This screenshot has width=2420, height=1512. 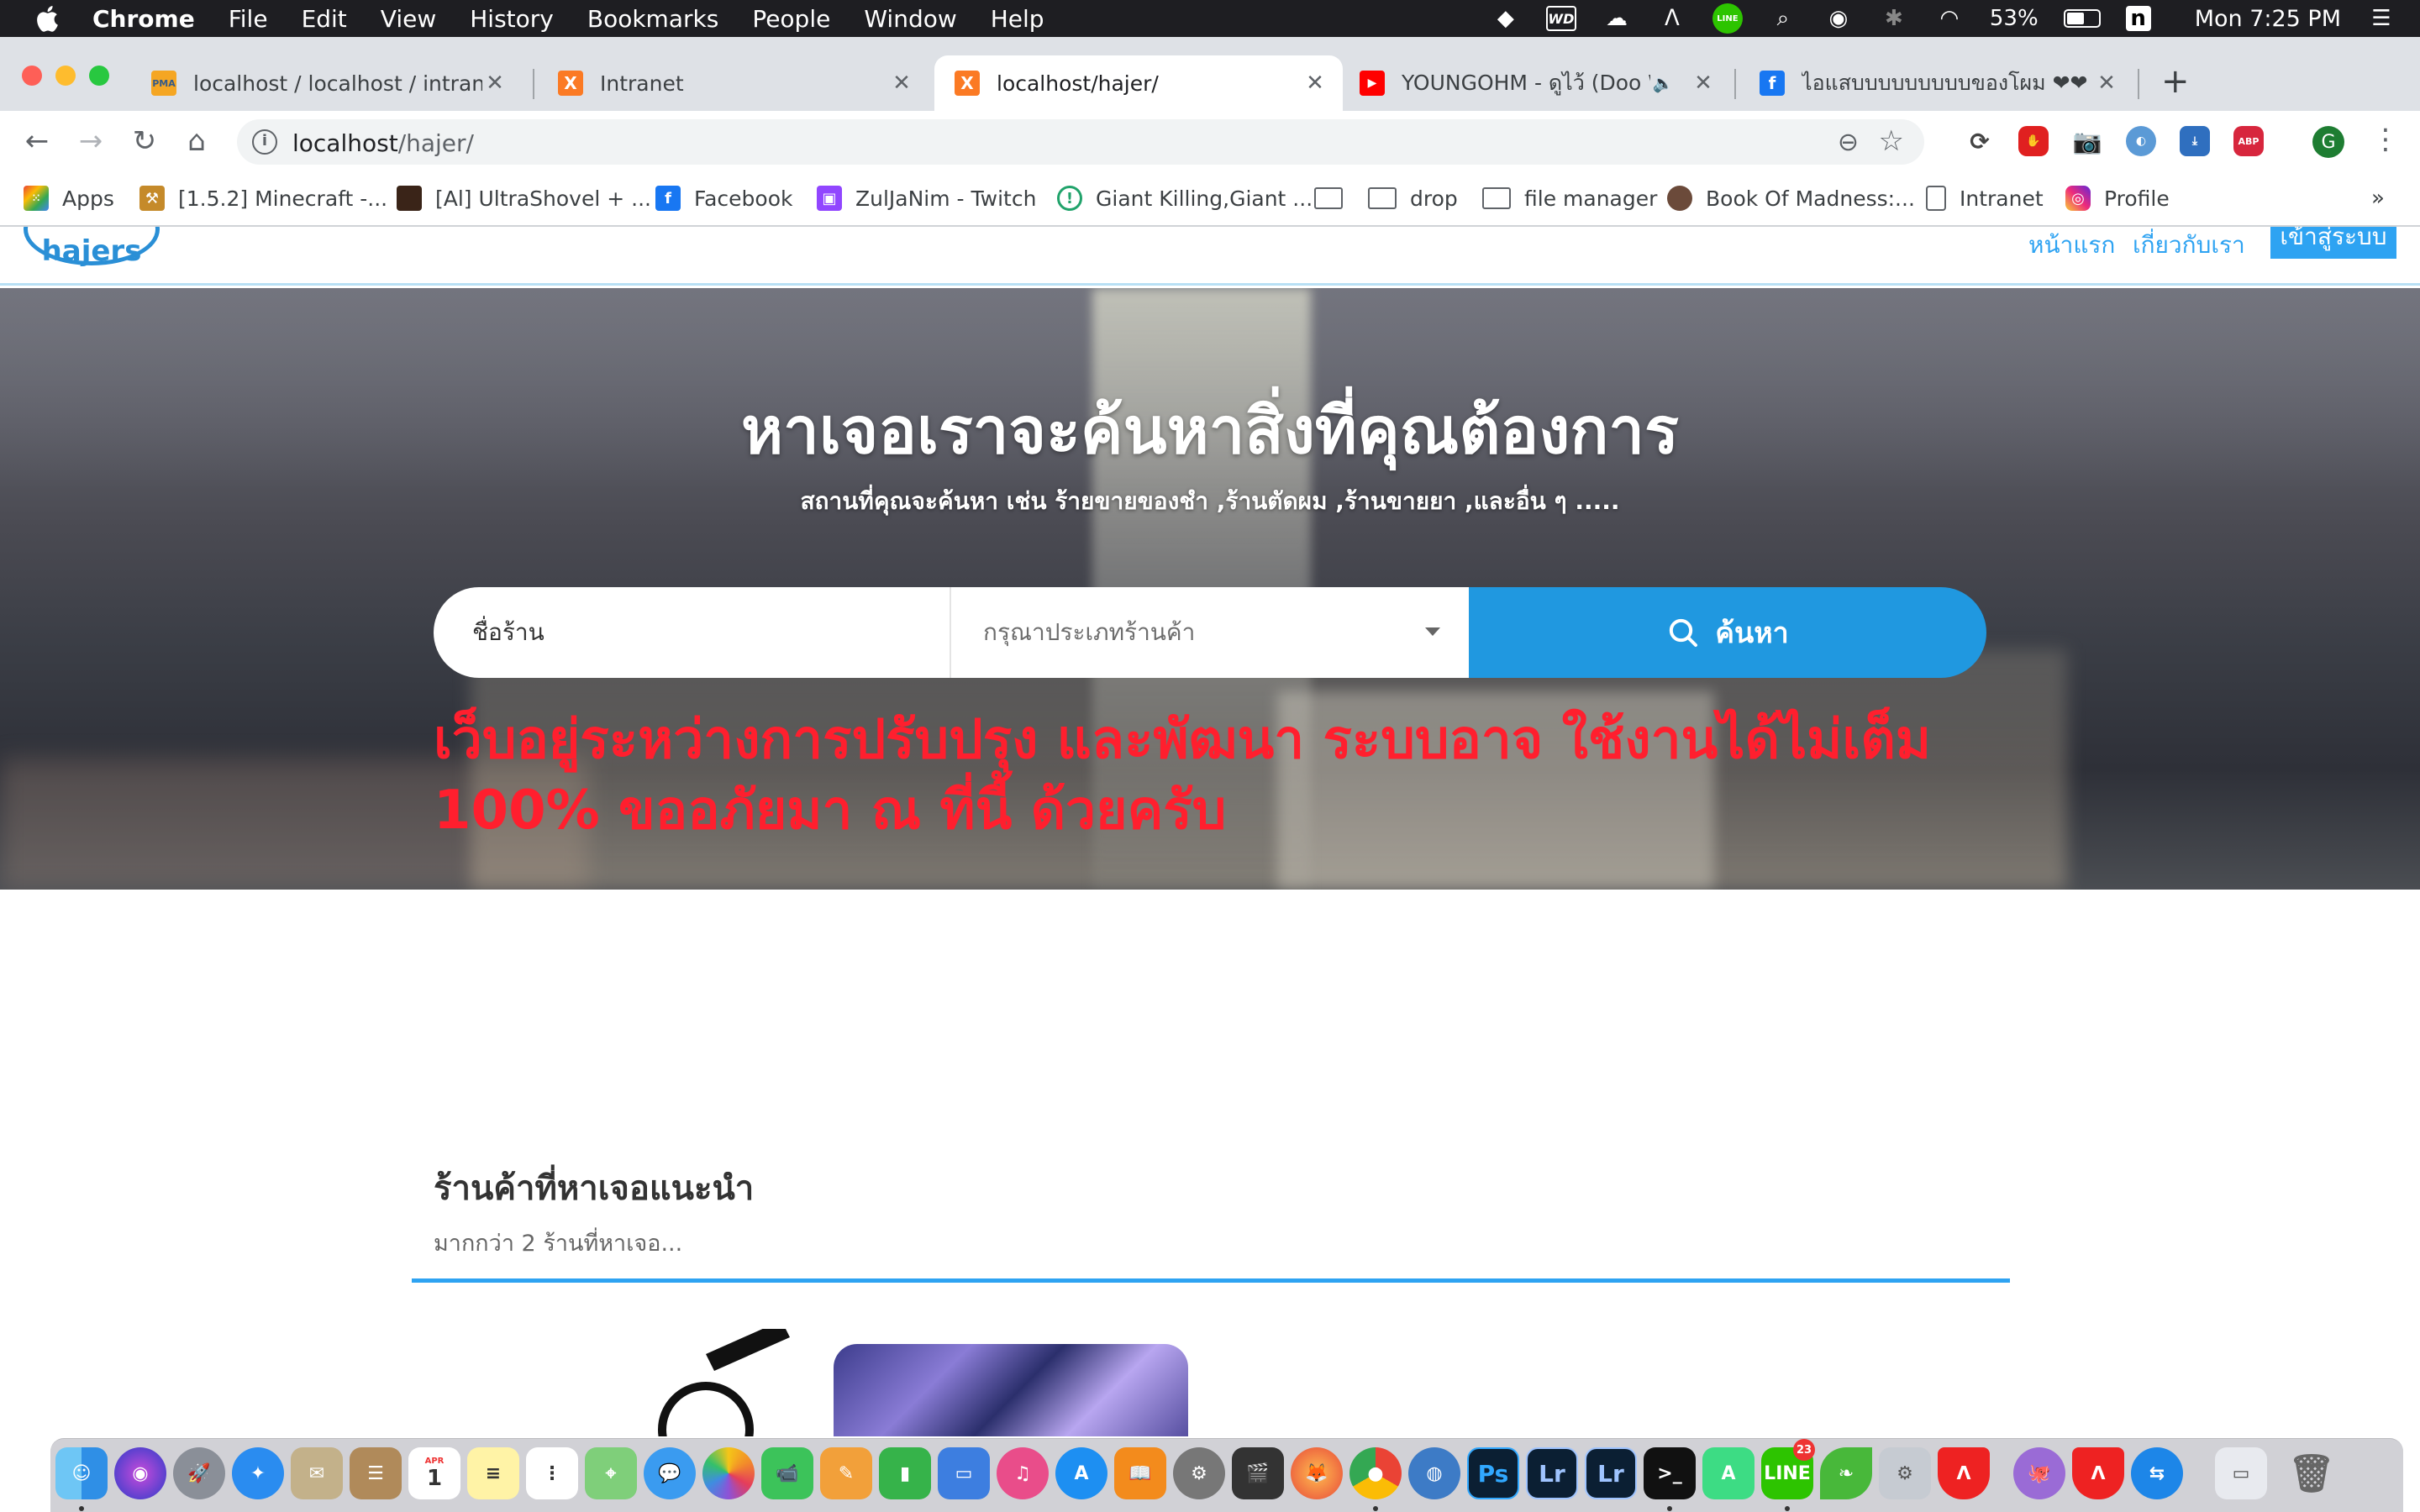 I want to click on hajers-logo: hajers, so click(x=92, y=247).